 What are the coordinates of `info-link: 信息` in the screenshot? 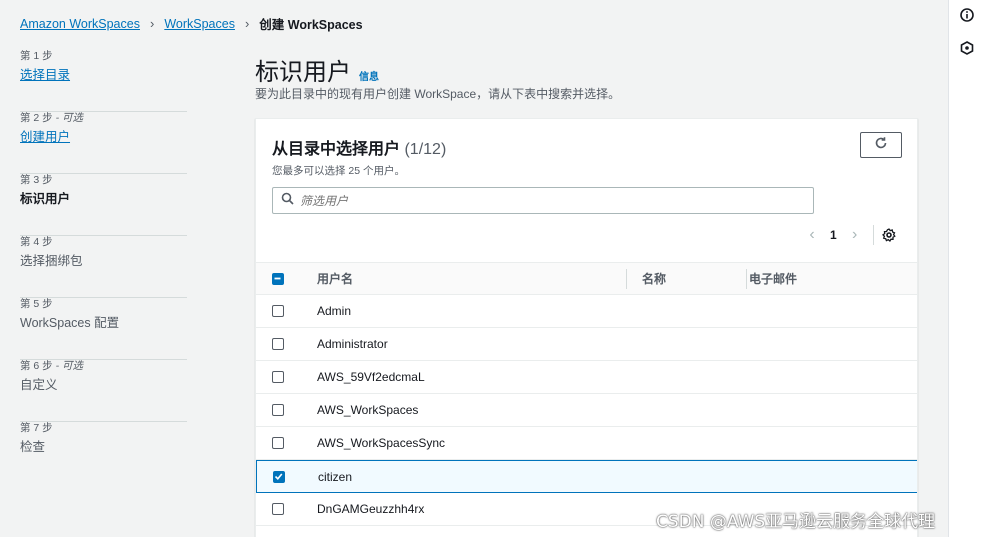 It's located at (369, 75).